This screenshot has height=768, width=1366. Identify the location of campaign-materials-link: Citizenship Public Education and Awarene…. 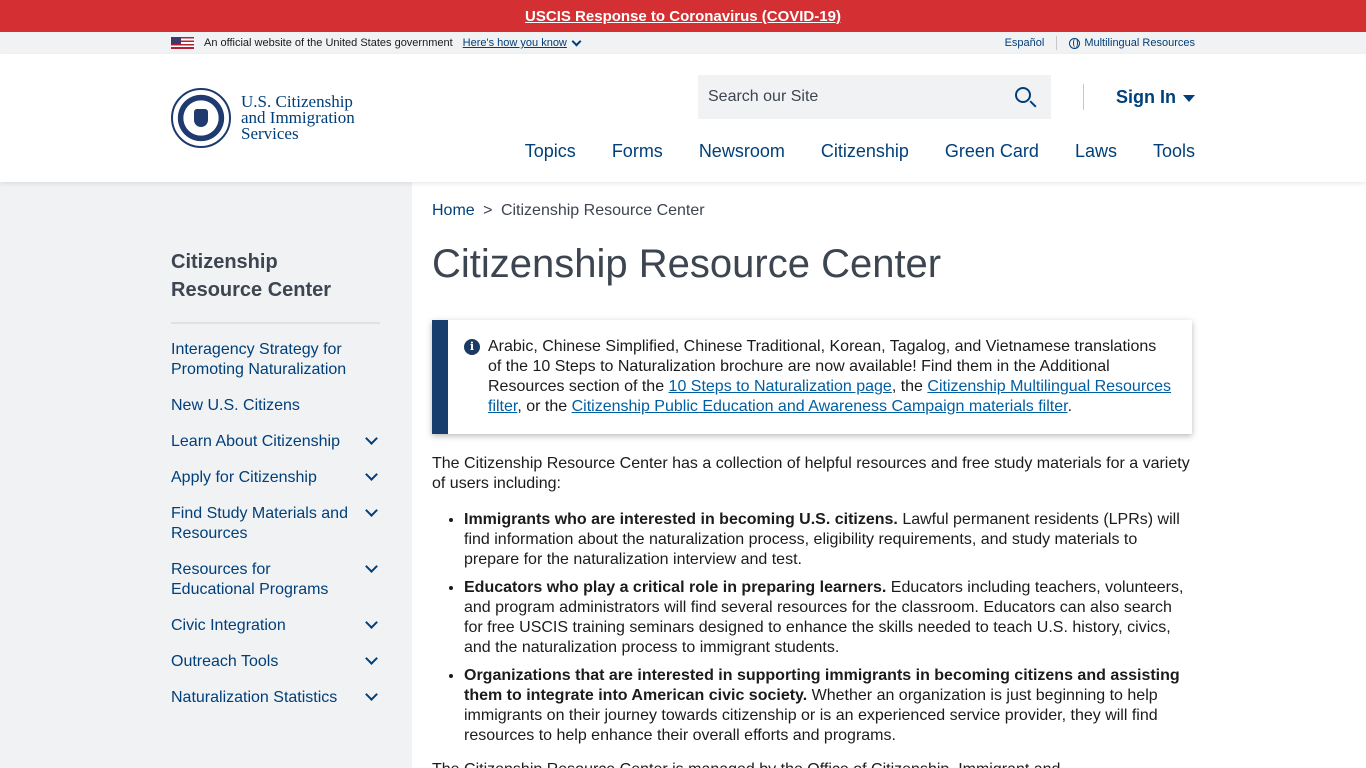
(820, 406).